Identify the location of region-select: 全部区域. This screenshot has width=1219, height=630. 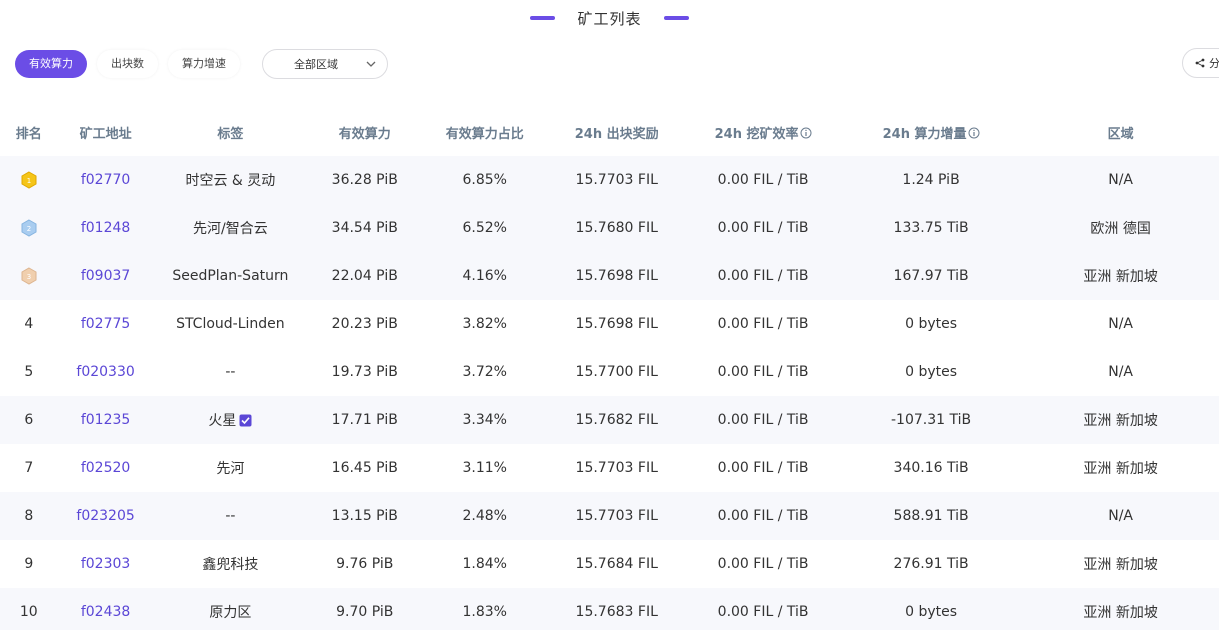
(325, 64).